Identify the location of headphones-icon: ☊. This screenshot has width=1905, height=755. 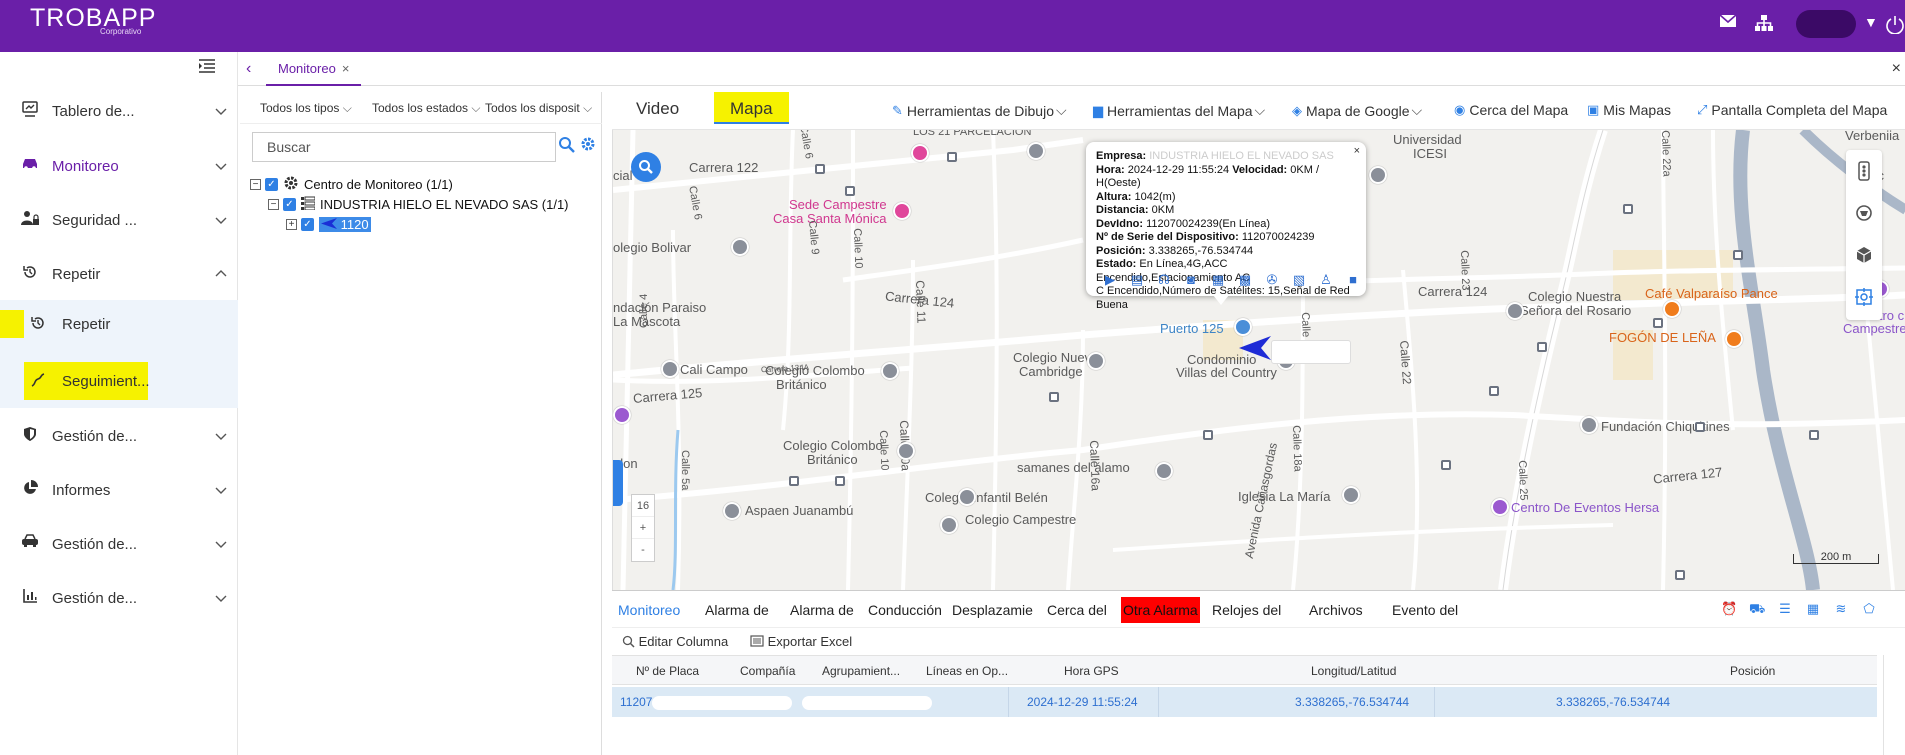
(1164, 280).